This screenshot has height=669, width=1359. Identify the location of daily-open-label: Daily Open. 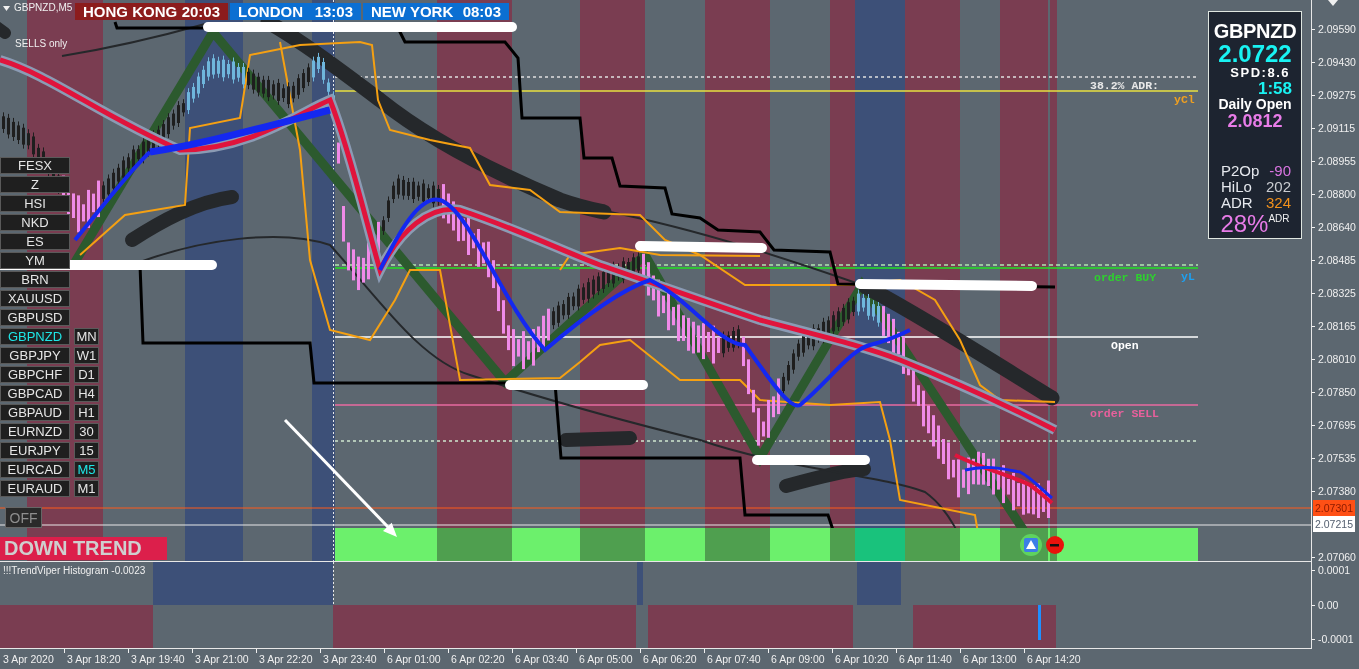
(1255, 104).